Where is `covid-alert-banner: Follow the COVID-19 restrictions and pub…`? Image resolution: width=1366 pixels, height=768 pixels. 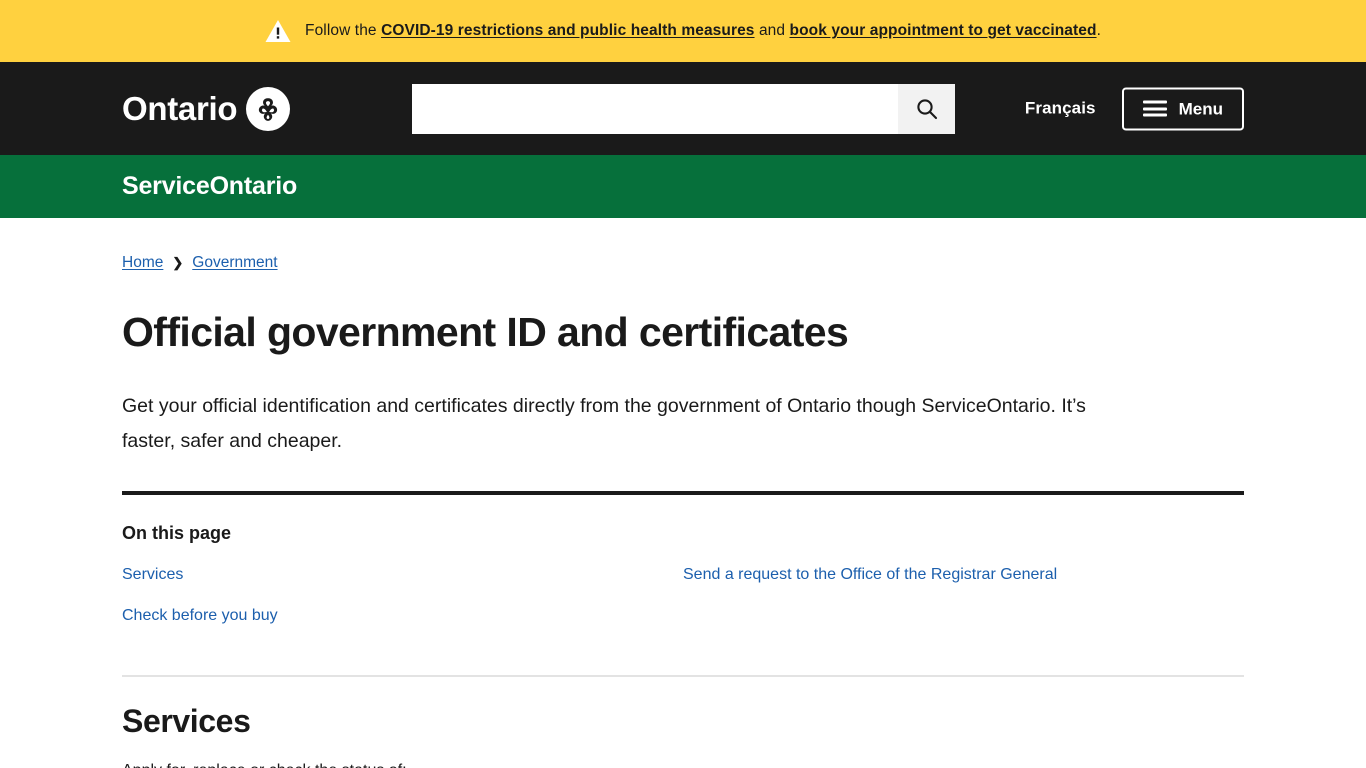
covid-alert-banner: Follow the COVID-19 restrictions and pub… is located at coordinates (683, 31).